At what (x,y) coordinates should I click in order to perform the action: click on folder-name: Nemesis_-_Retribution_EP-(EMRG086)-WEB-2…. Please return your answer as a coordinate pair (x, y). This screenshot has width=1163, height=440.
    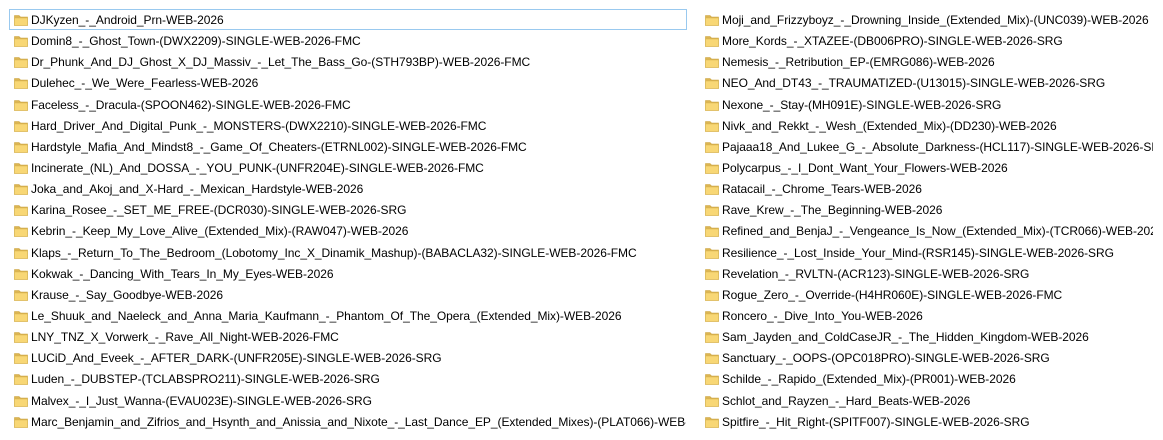
    Looking at the image, I should click on (858, 62).